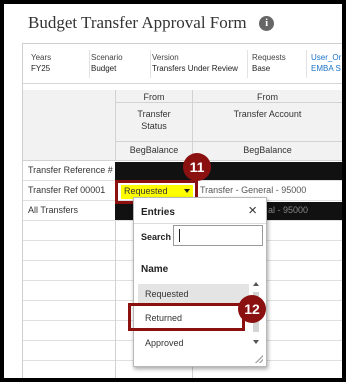 Image resolution: width=346 pixels, height=382 pixels. Describe the element at coordinates (104, 68) in the screenshot. I see `pov-scenario-value: Budget` at that location.